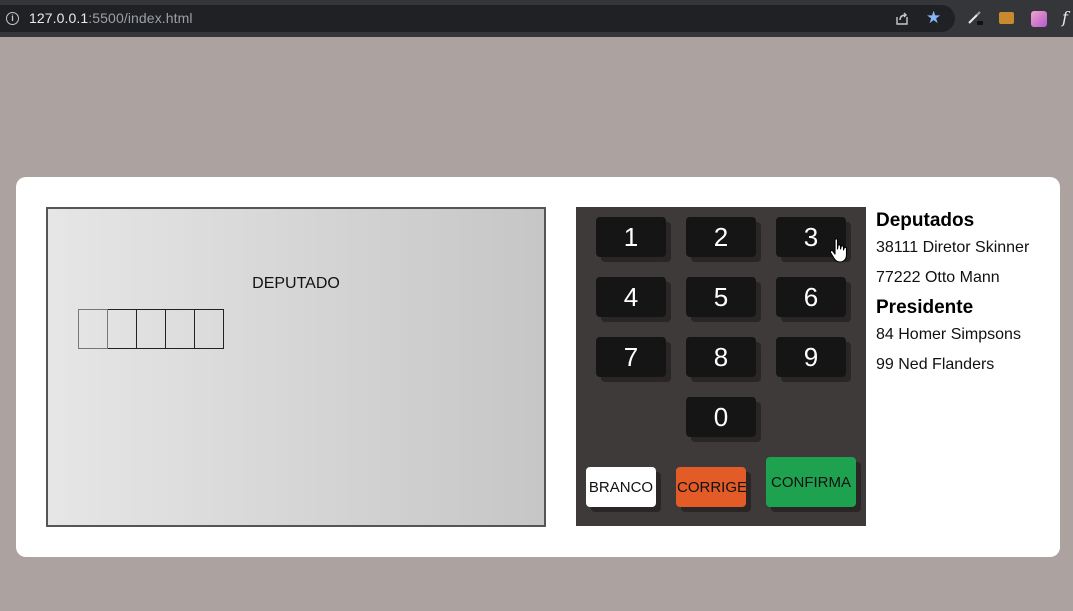 The image size is (1073, 611). Describe the element at coordinates (631, 297) in the screenshot. I see `key-4: 4` at that location.